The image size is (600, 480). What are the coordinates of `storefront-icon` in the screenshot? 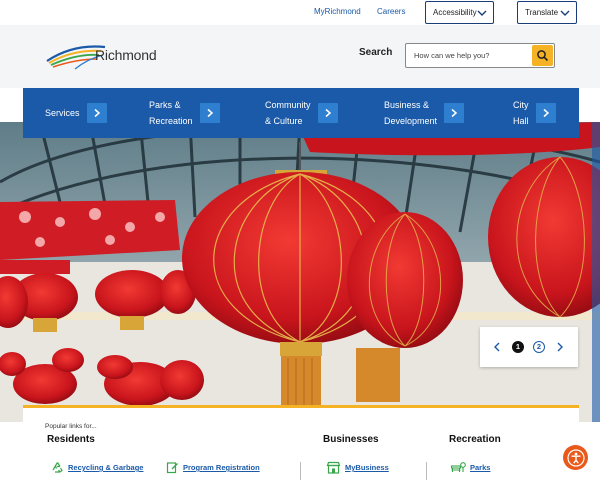 It's located at (333, 467).